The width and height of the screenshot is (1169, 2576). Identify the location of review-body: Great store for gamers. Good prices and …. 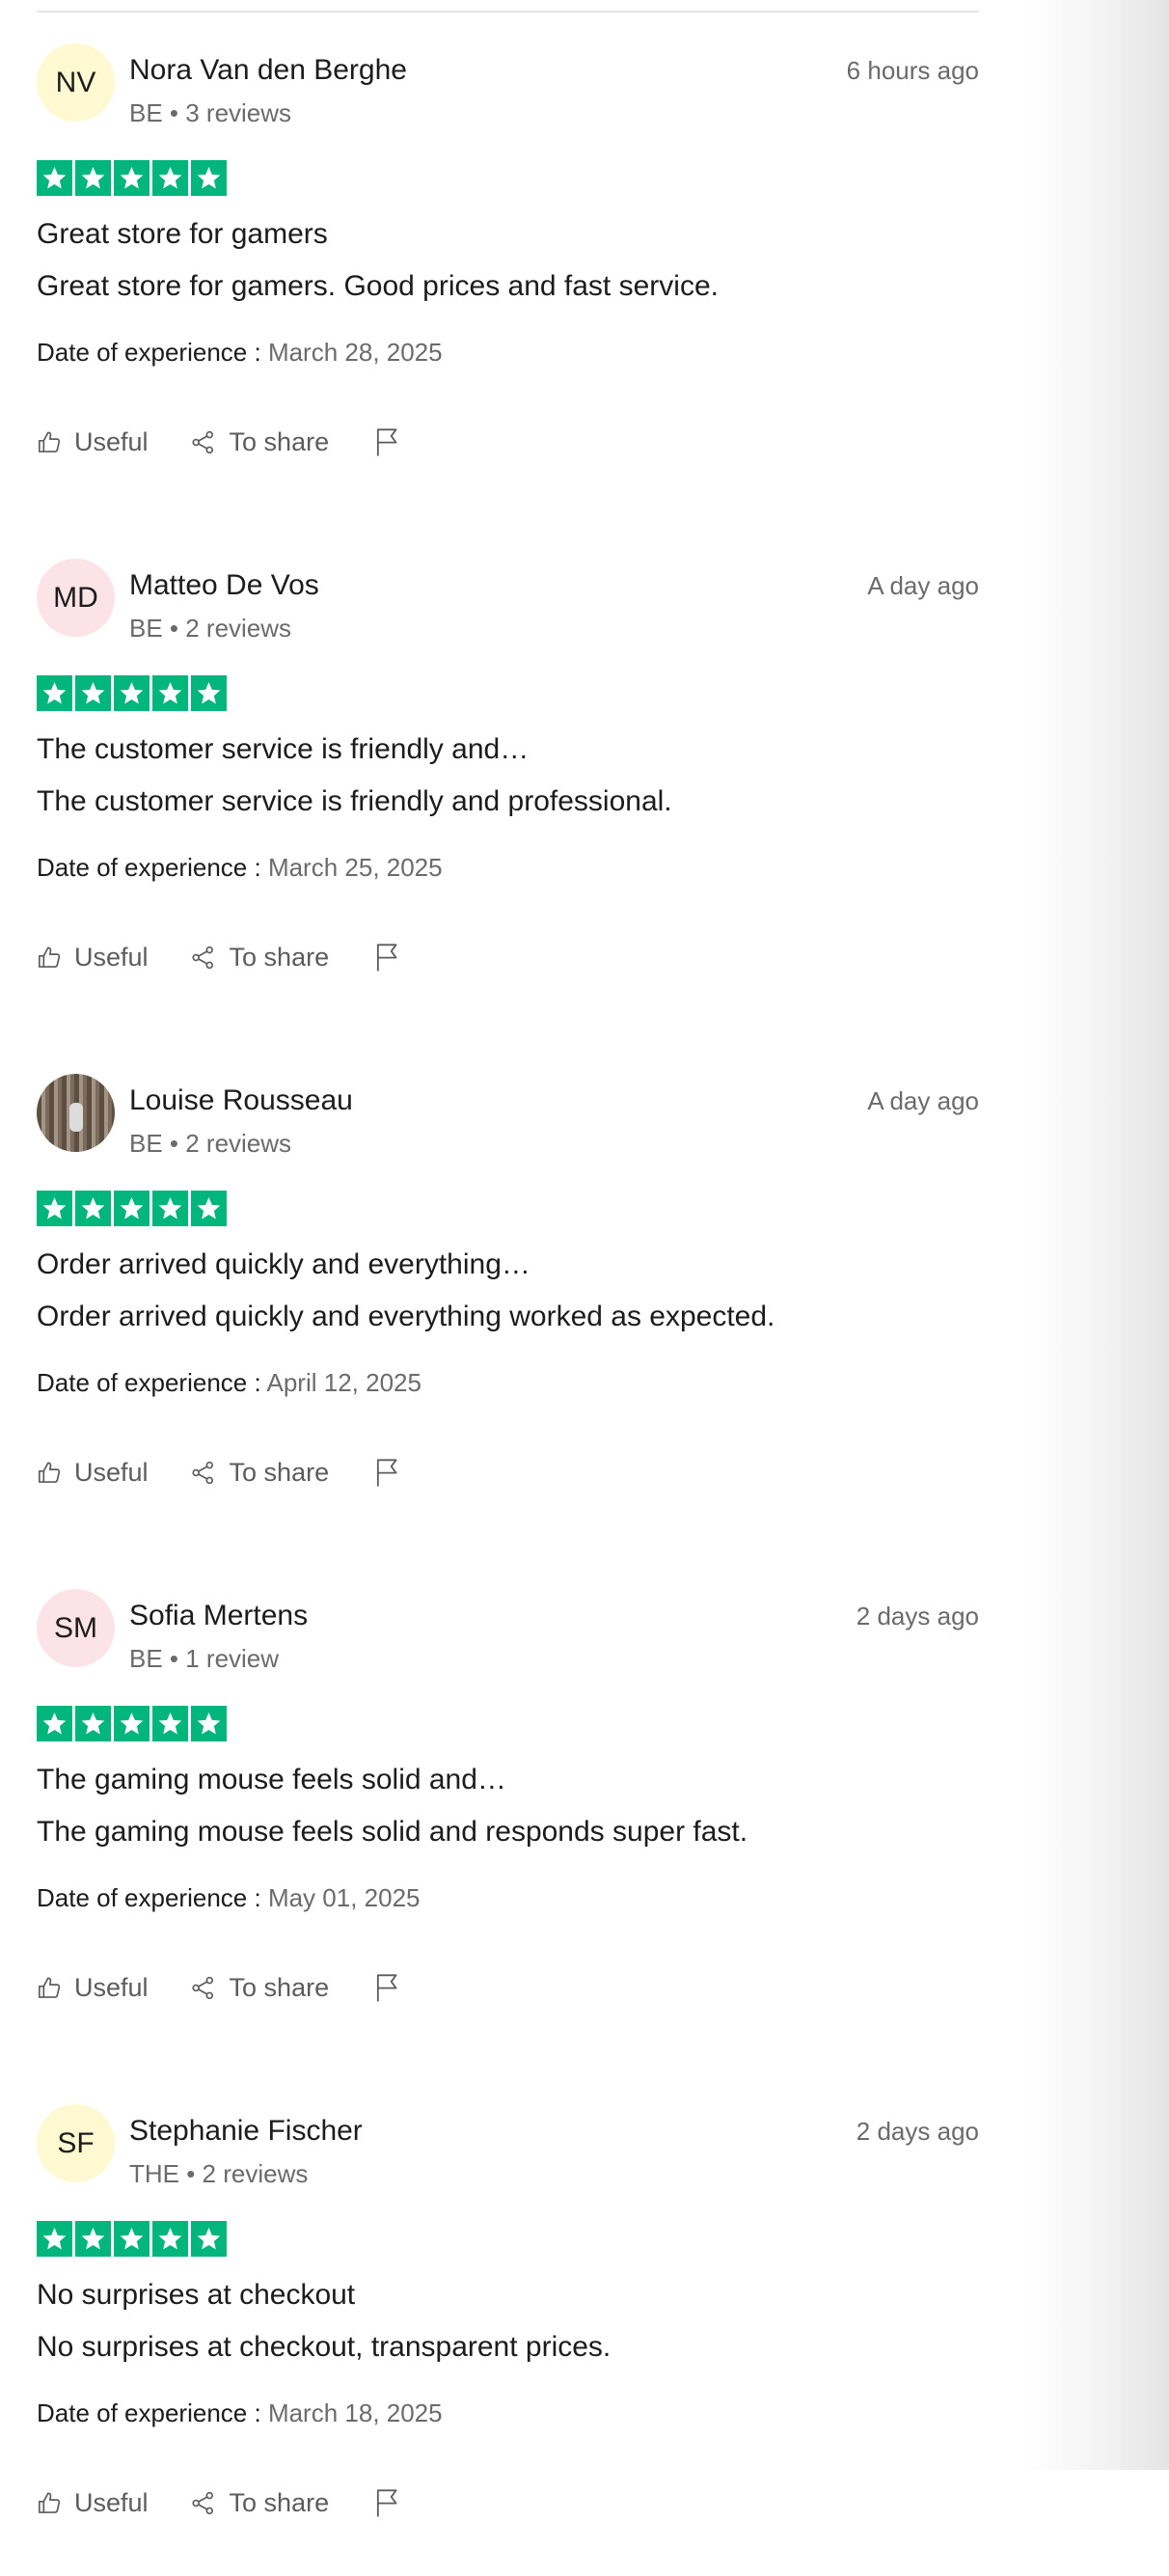
(378, 286).